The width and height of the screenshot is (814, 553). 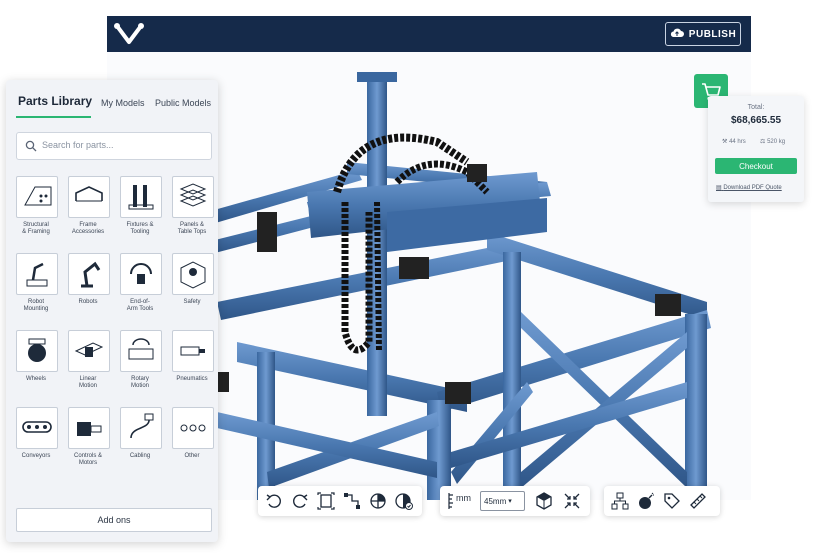 I want to click on hierarchy-select-icon, so click(x=352, y=501).